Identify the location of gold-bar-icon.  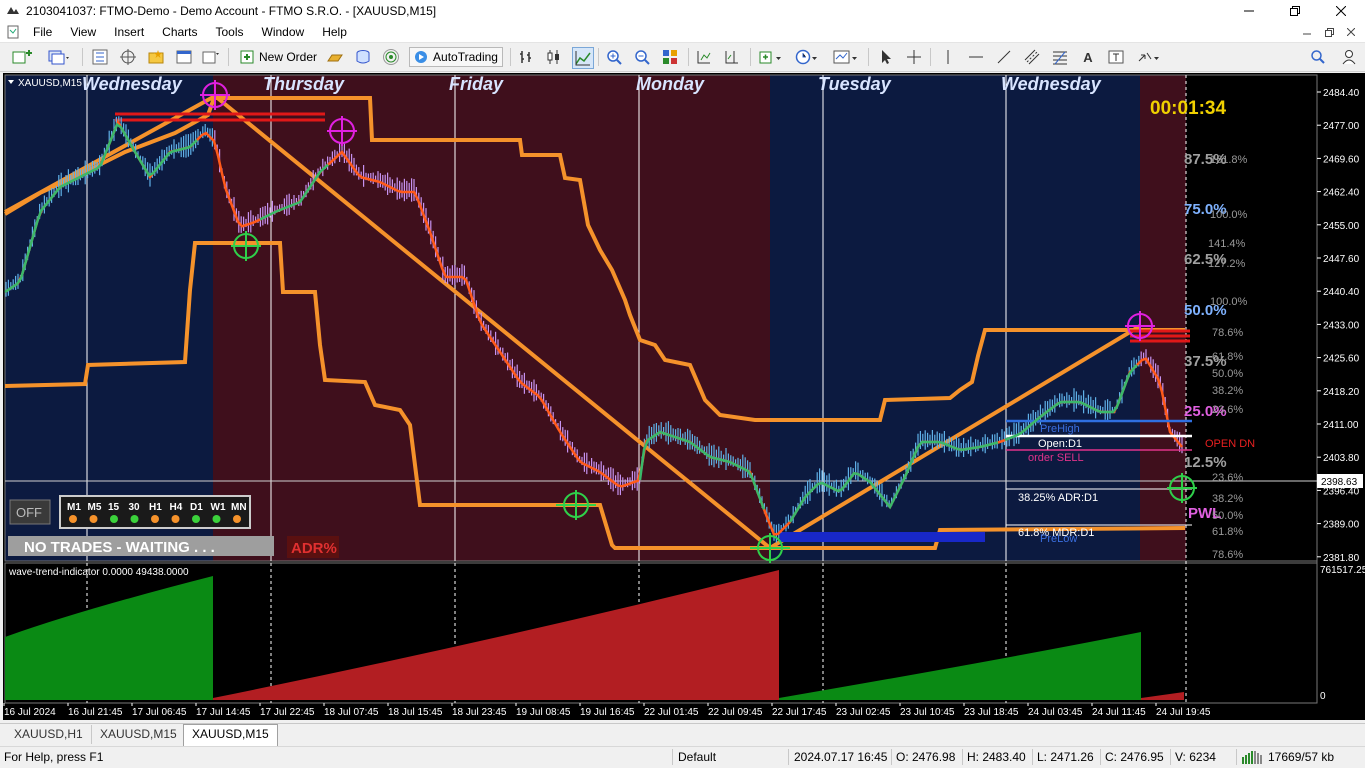
(335, 58).